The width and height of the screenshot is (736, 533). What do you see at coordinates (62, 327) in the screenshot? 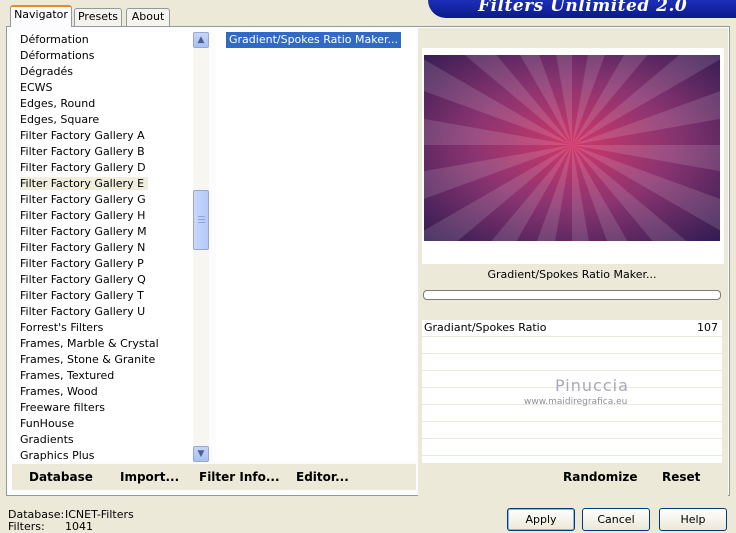
I see `category-label: Forrest's Filters` at bounding box center [62, 327].